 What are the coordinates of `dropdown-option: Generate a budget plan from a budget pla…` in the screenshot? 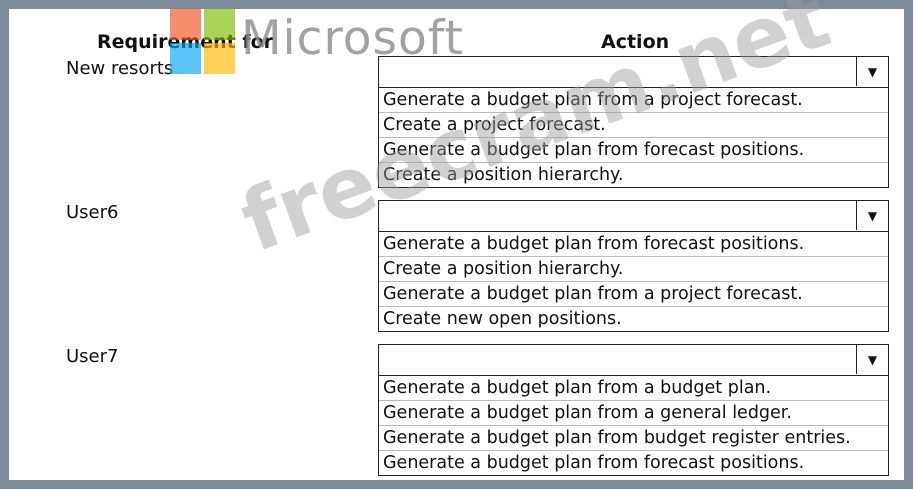 It's located at (633, 388).